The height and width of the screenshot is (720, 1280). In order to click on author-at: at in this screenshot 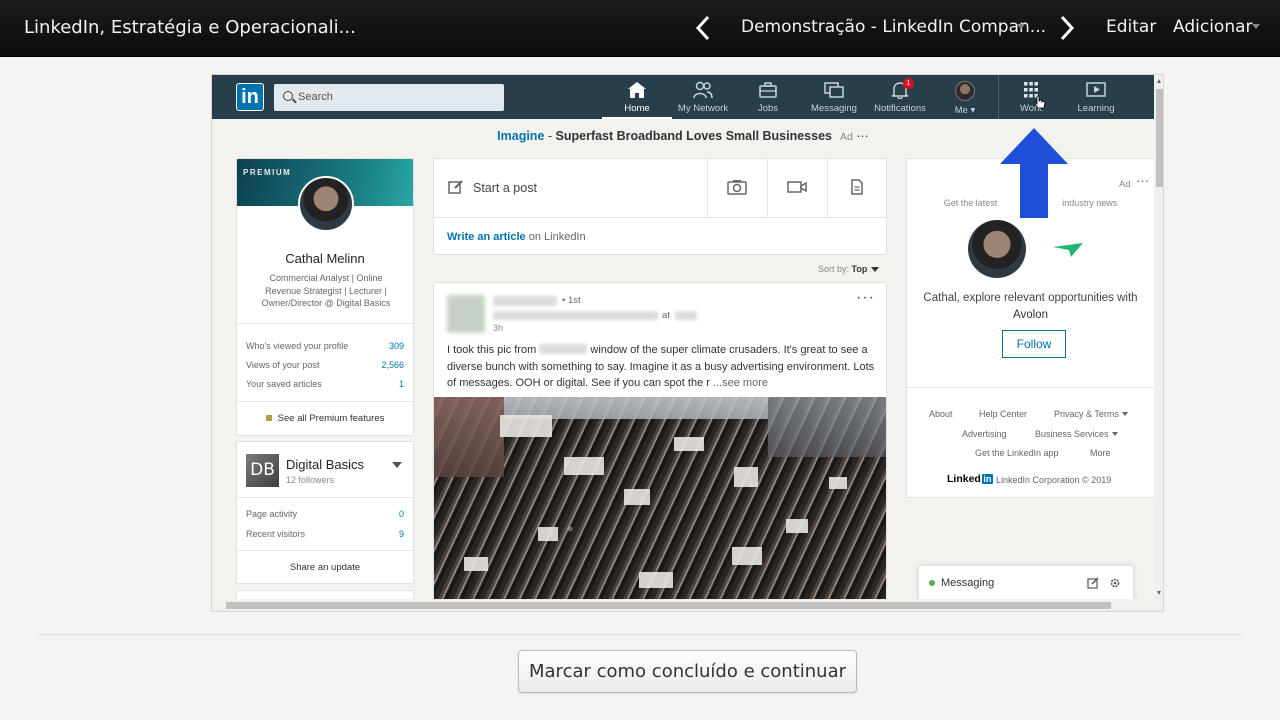, I will do `click(666, 315)`.